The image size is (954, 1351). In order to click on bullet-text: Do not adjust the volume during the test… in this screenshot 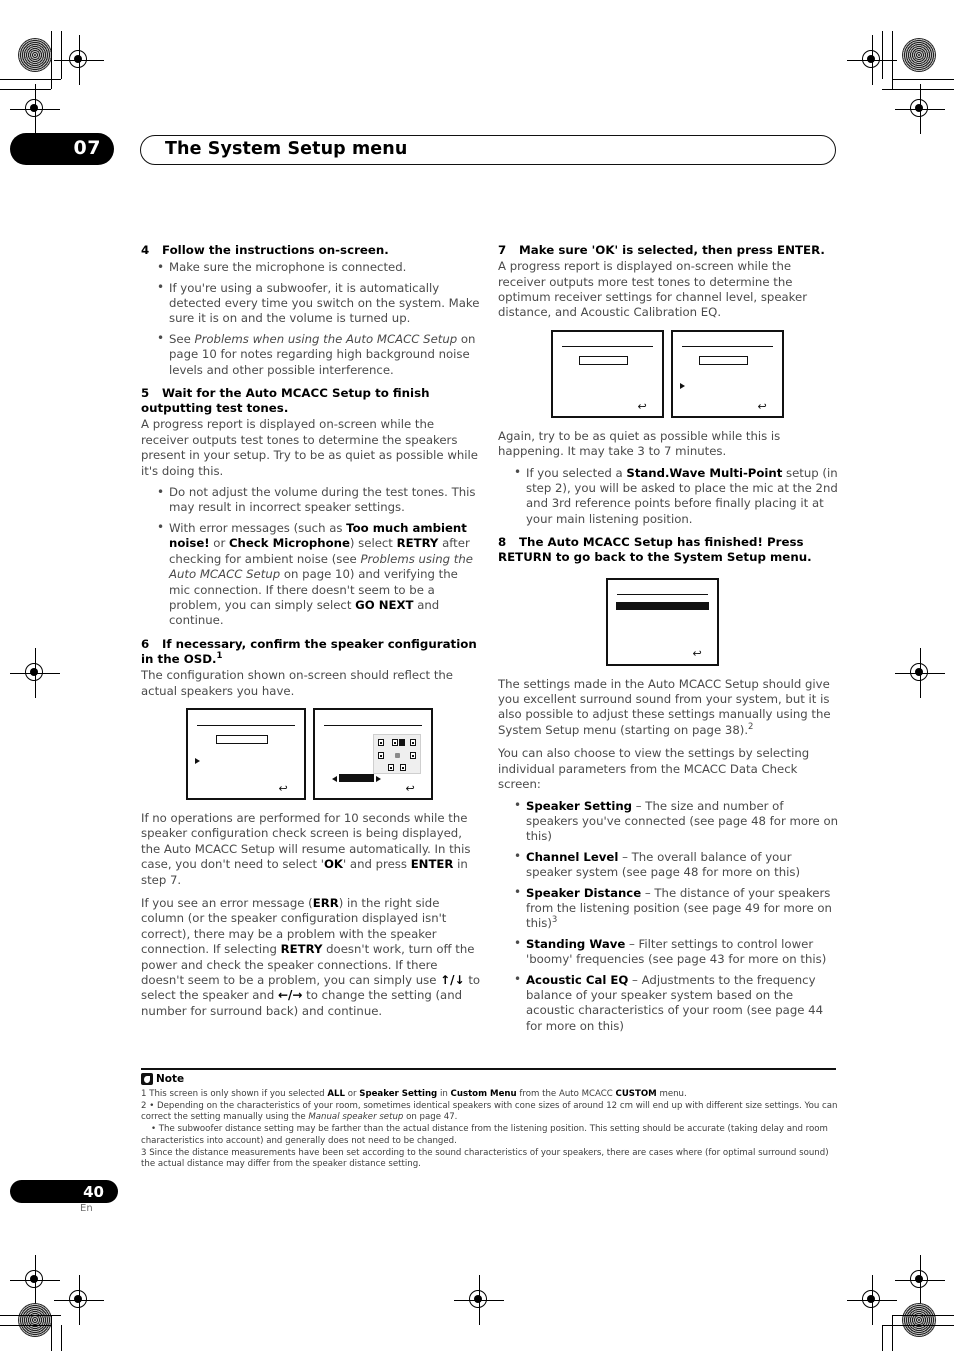, I will do `click(322, 500)`.